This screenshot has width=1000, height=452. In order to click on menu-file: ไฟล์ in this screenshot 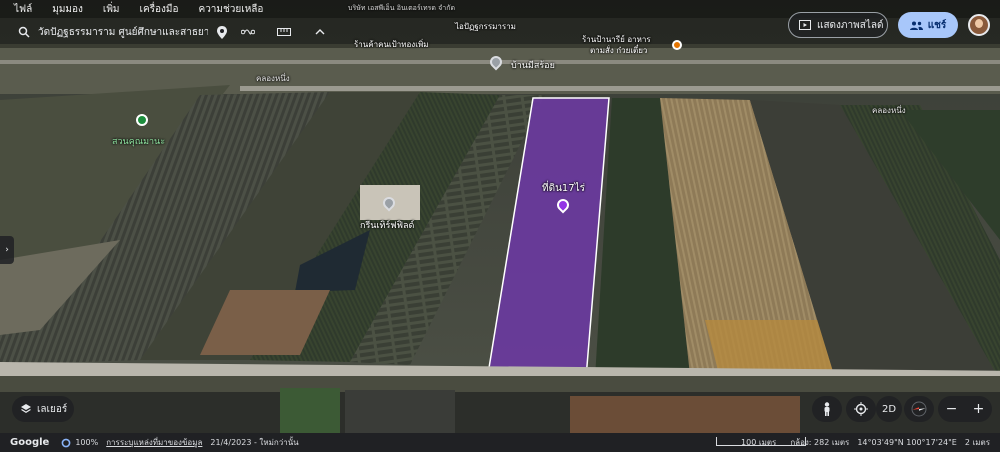, I will do `click(23, 9)`.